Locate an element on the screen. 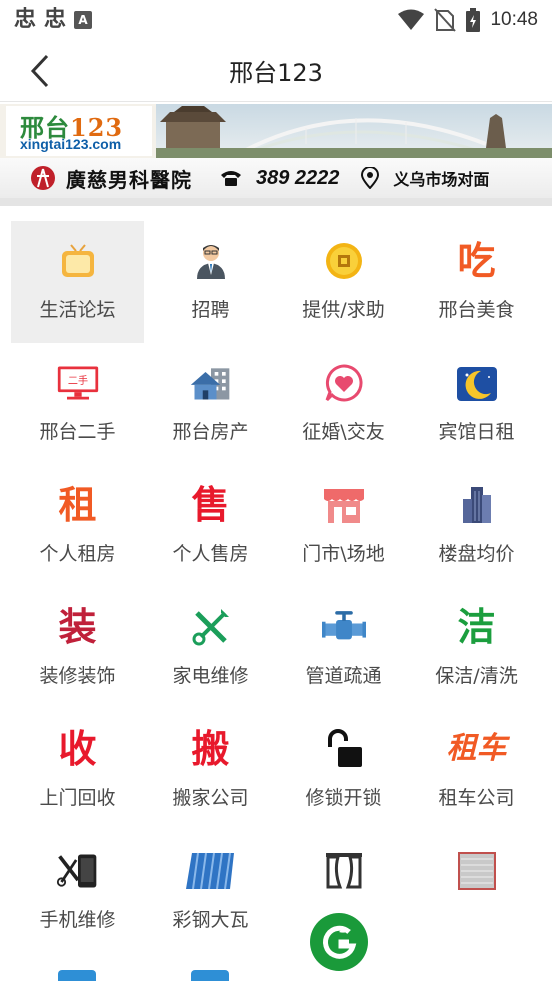 Image resolution: width=552 pixels, height=981 pixels. category-label: 保洁/清洗 is located at coordinates (476, 676).